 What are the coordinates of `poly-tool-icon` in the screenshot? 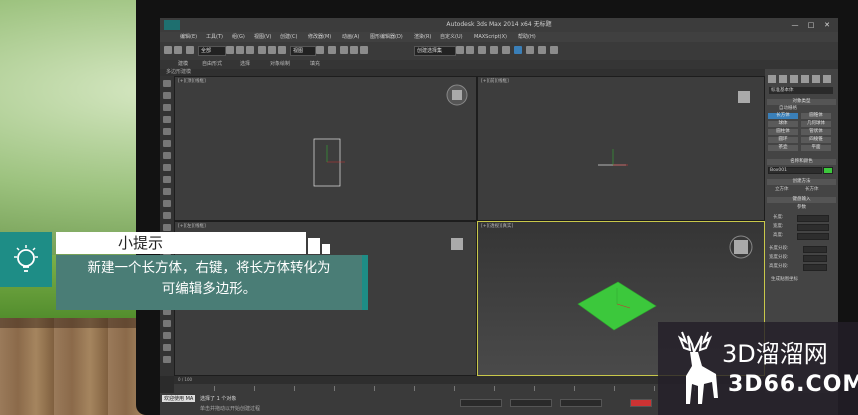 It's located at (167, 95).